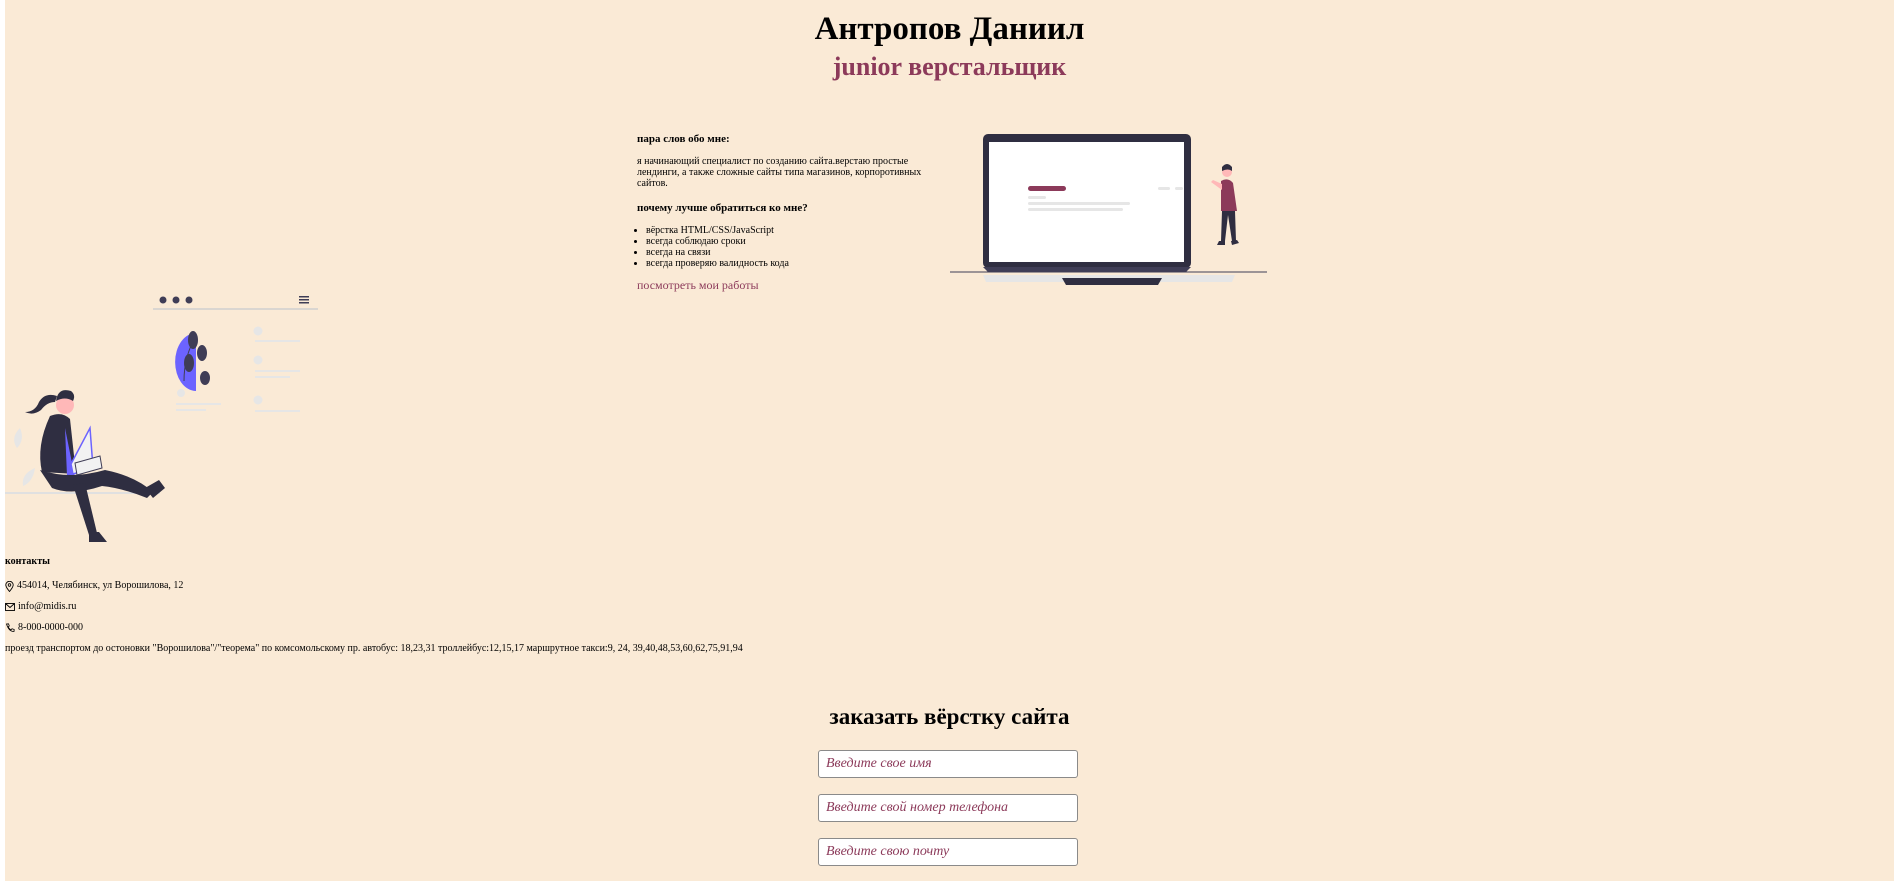  What do you see at coordinates (722, 208) in the screenshot?
I see `why-heading: почему лучше обратиться ко мне?` at bounding box center [722, 208].